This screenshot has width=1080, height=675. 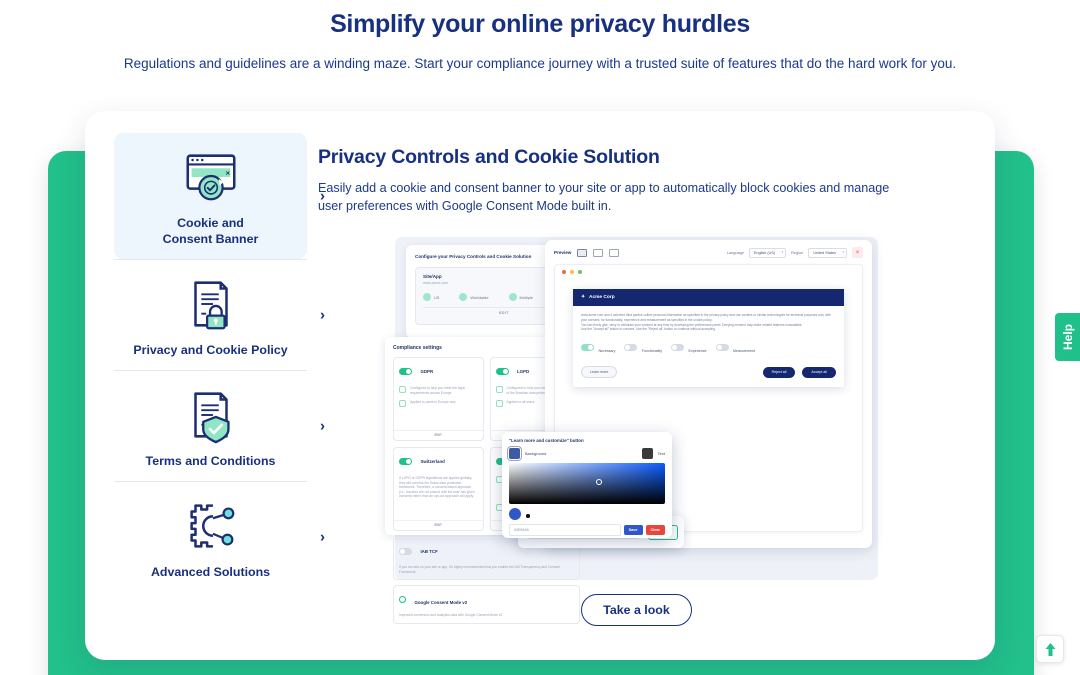 I want to click on hex-input: #3E59A5, so click(x=565, y=530).